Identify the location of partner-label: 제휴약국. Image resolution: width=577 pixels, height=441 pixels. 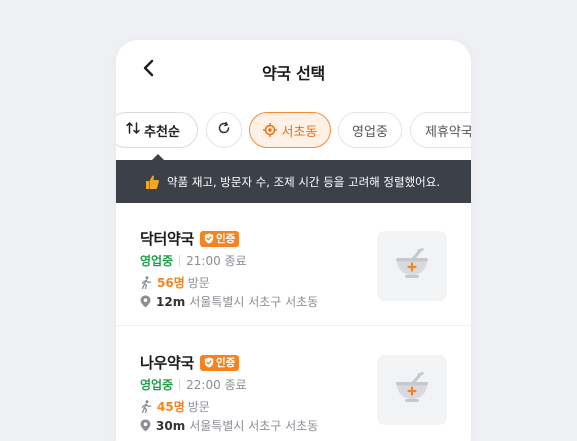
(448, 132).